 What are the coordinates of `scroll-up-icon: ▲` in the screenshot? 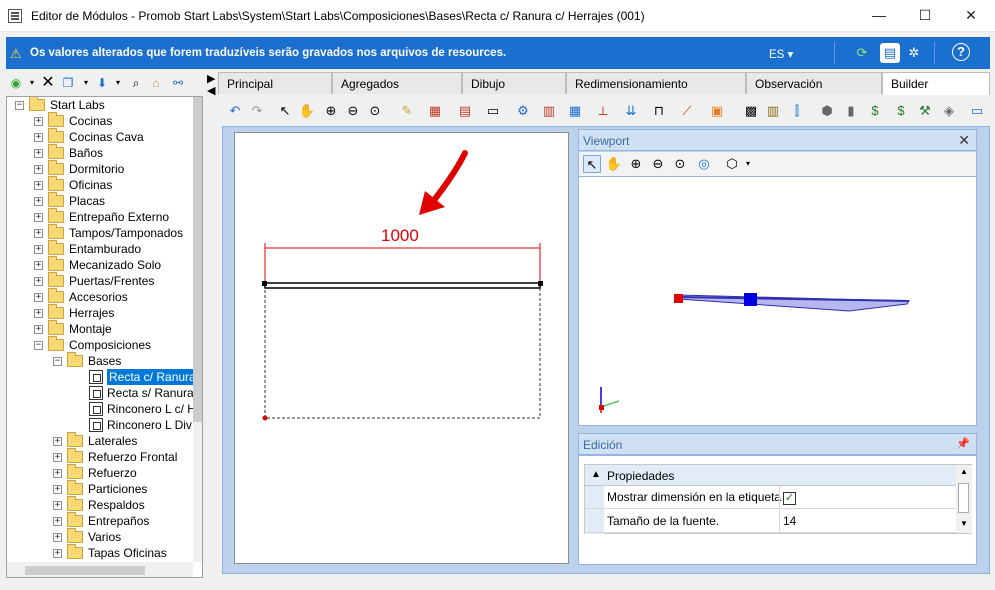 It's located at (964, 471).